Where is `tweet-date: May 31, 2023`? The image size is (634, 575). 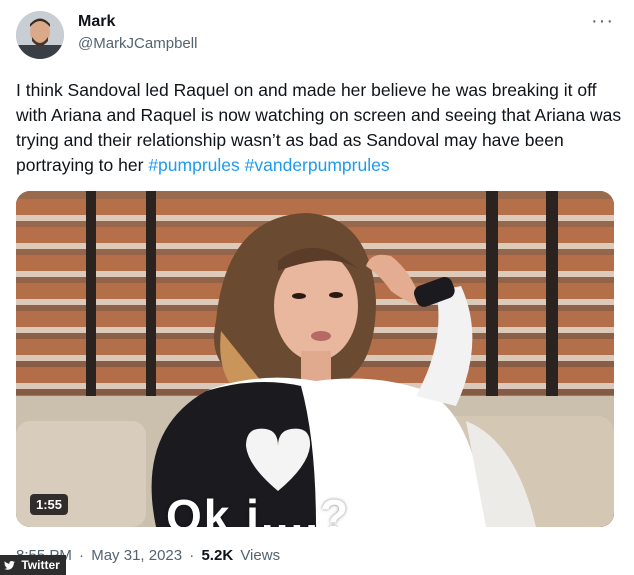
tweet-date: May 31, 2023 is located at coordinates (136, 555).